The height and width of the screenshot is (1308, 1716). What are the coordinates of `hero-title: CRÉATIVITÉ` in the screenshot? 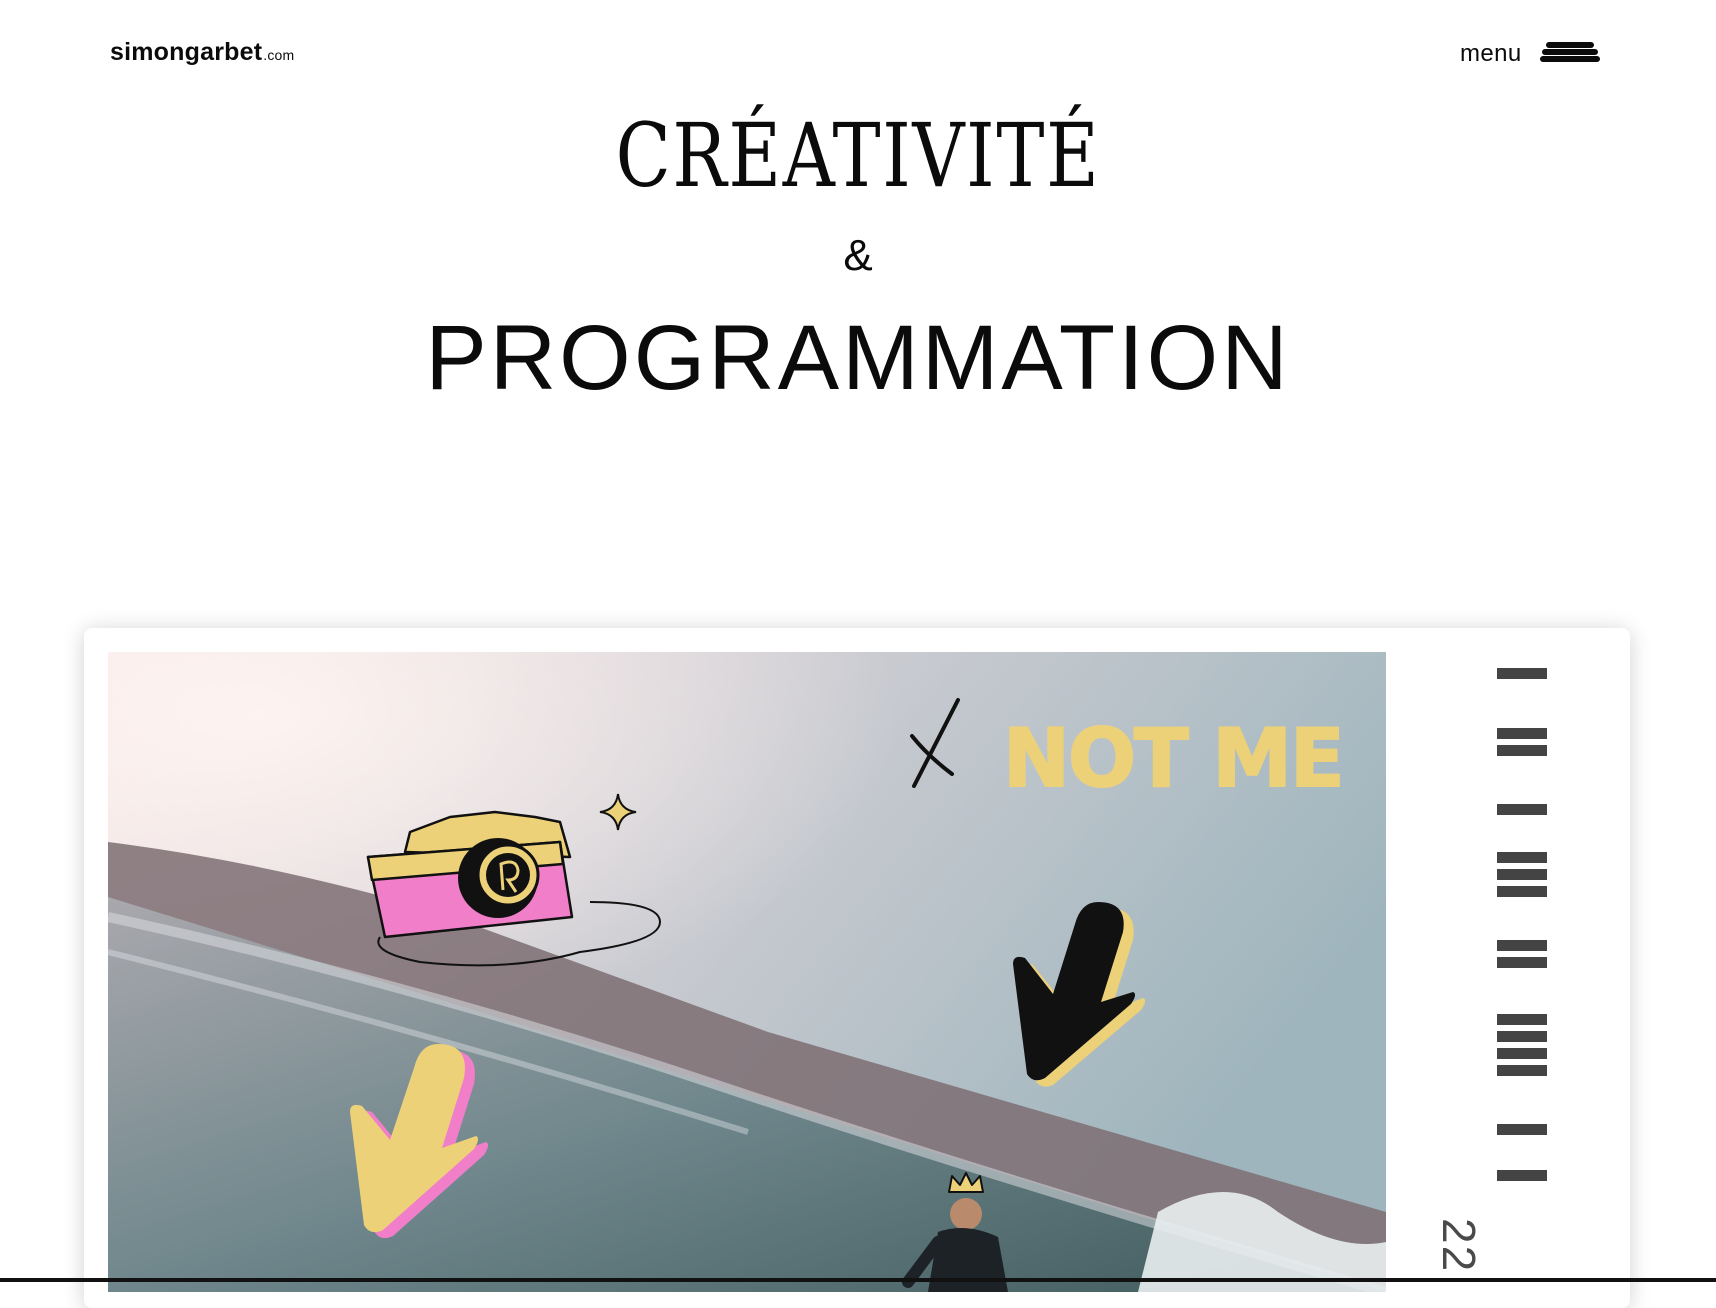 It's located at (858, 155).